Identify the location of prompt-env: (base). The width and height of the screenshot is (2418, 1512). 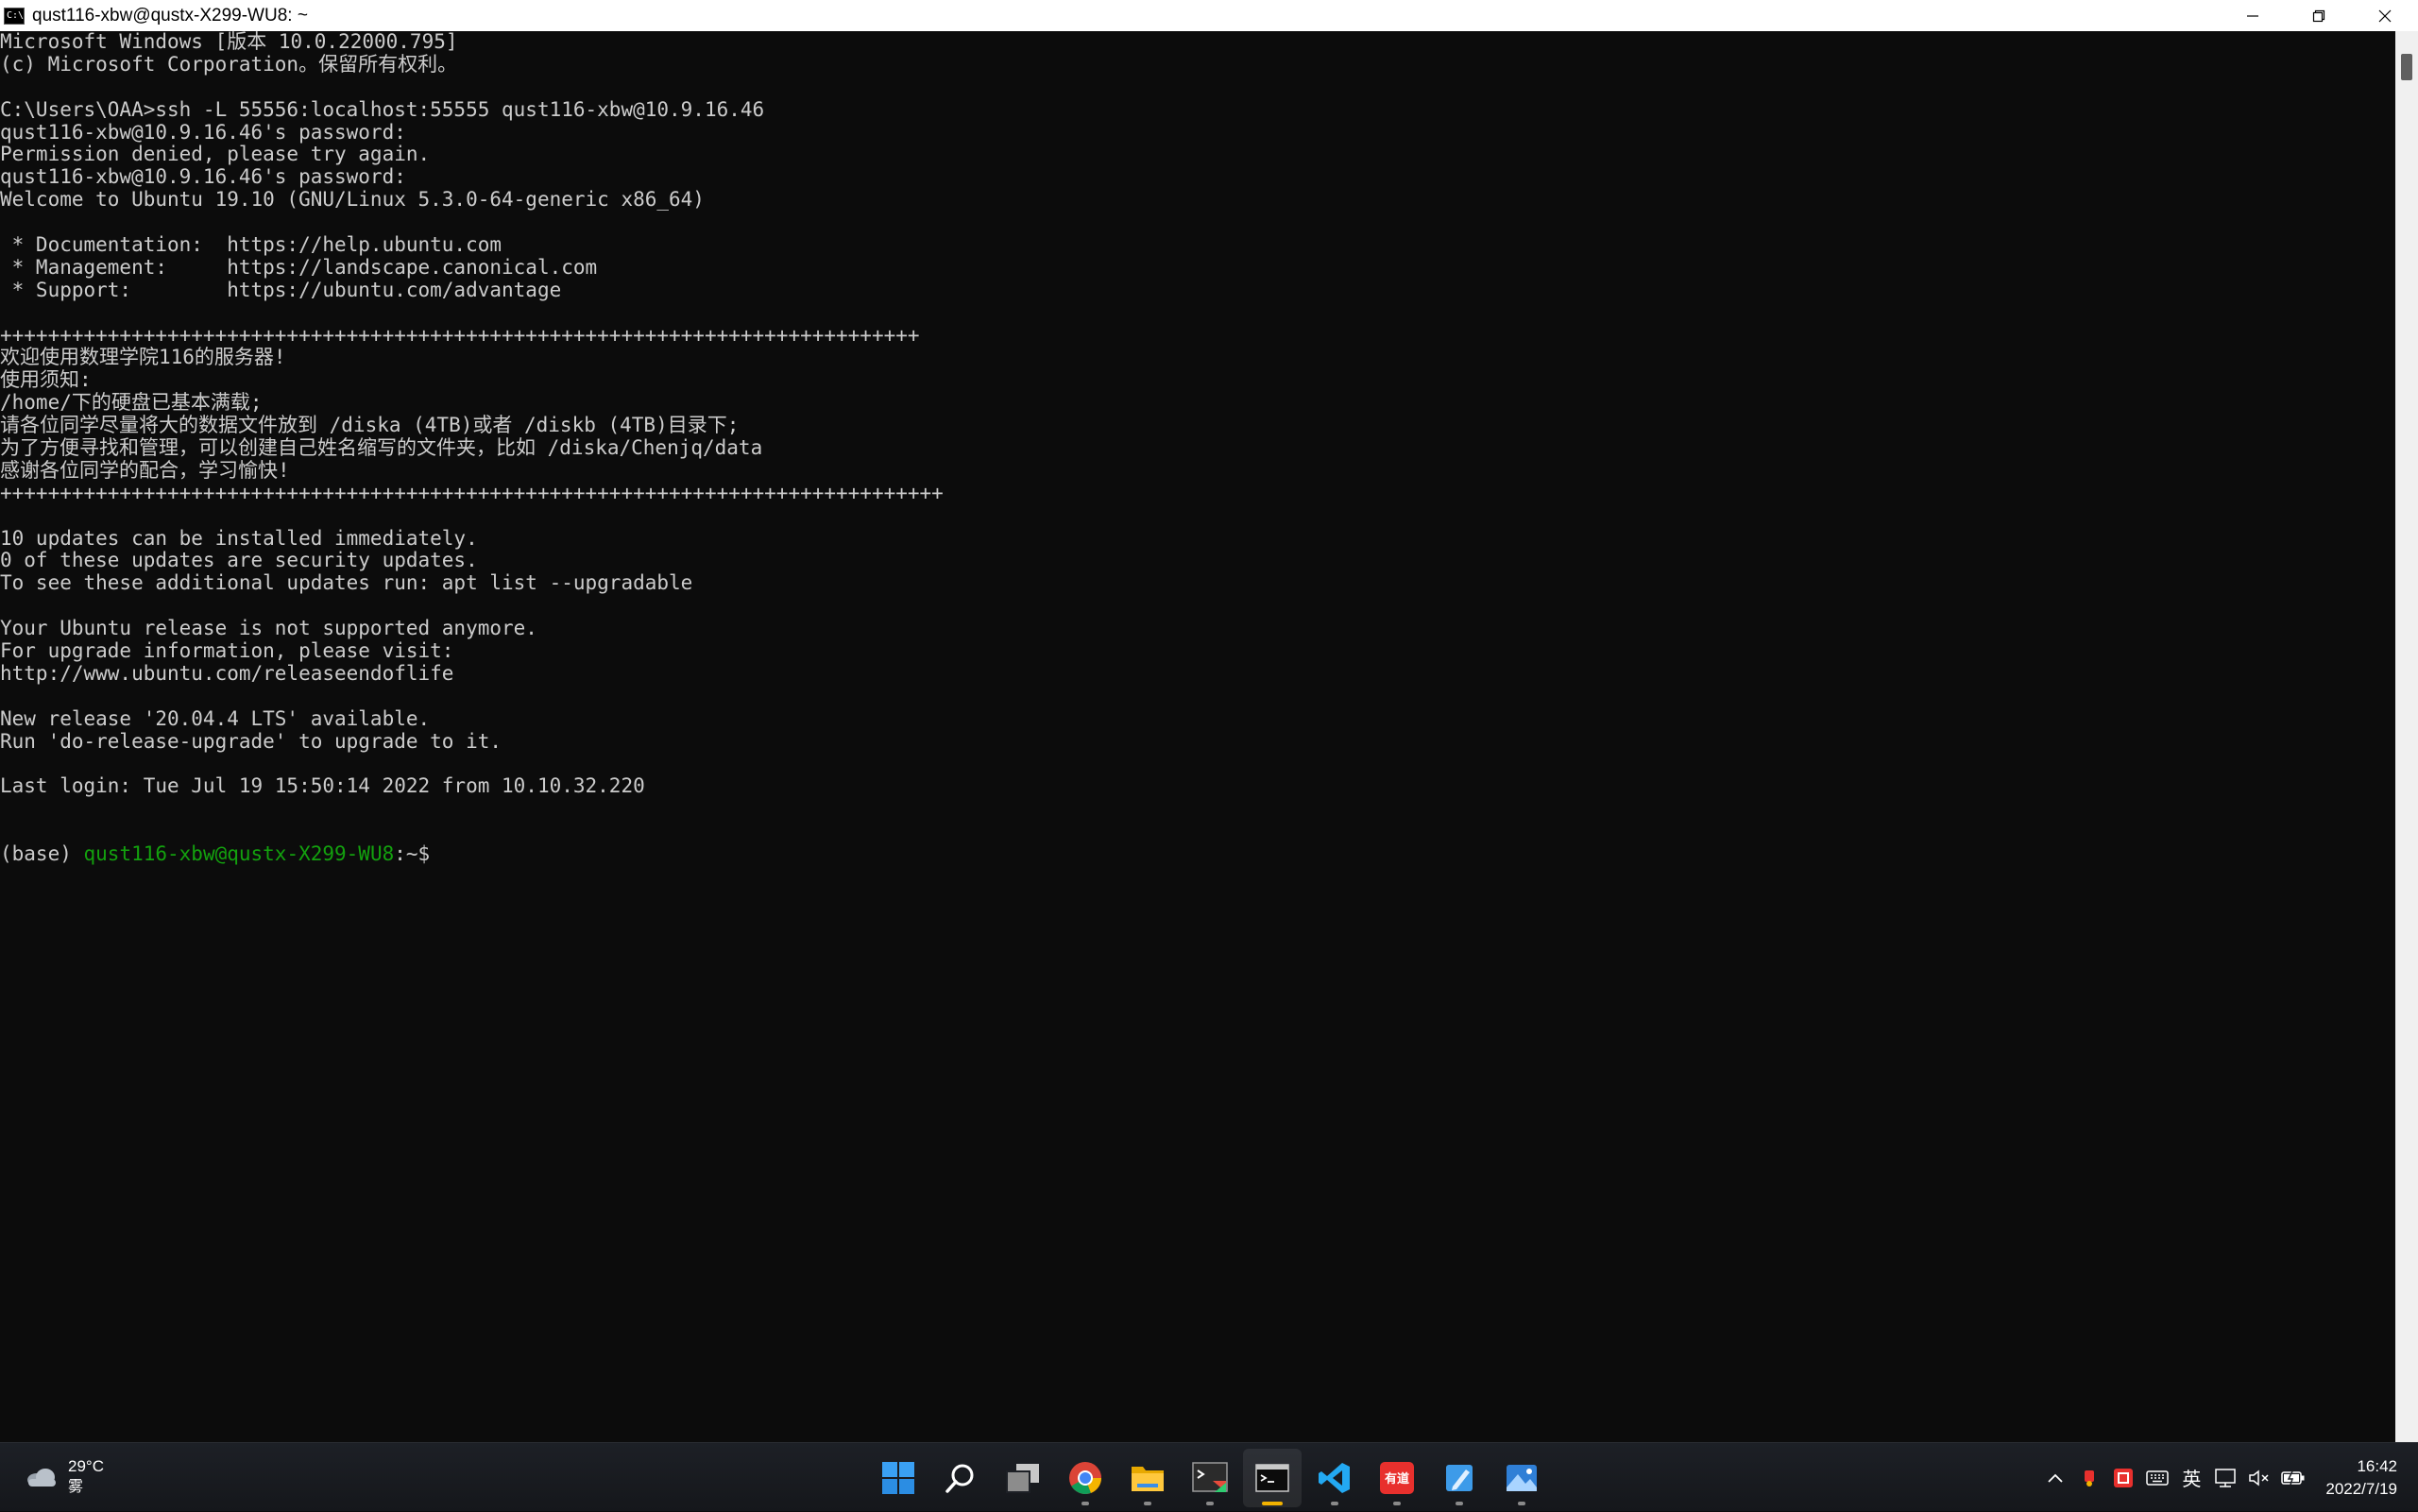
(42, 854).